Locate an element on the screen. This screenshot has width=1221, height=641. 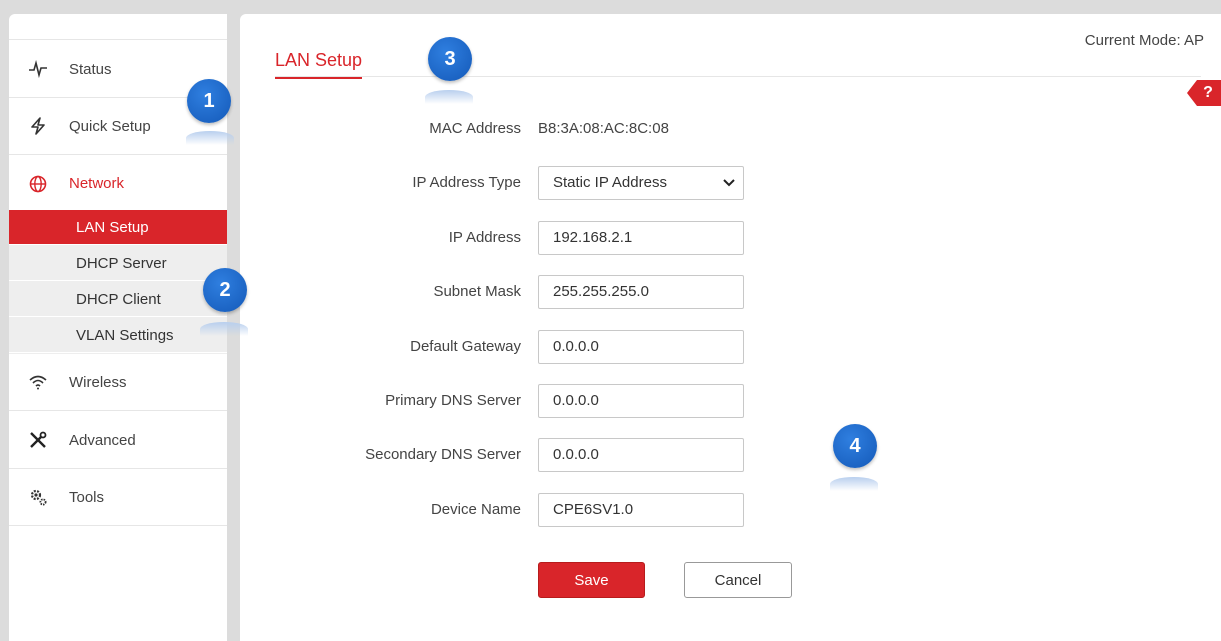
secondary-dns-input: 0.0.0.0 is located at coordinates (641, 455).